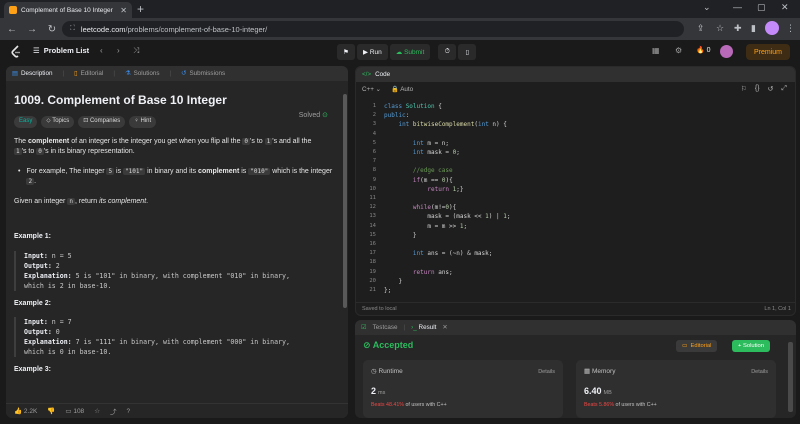 This screenshot has height=424, width=800. Describe the element at coordinates (374, 106) in the screenshot. I see `line-number: 1` at that location.